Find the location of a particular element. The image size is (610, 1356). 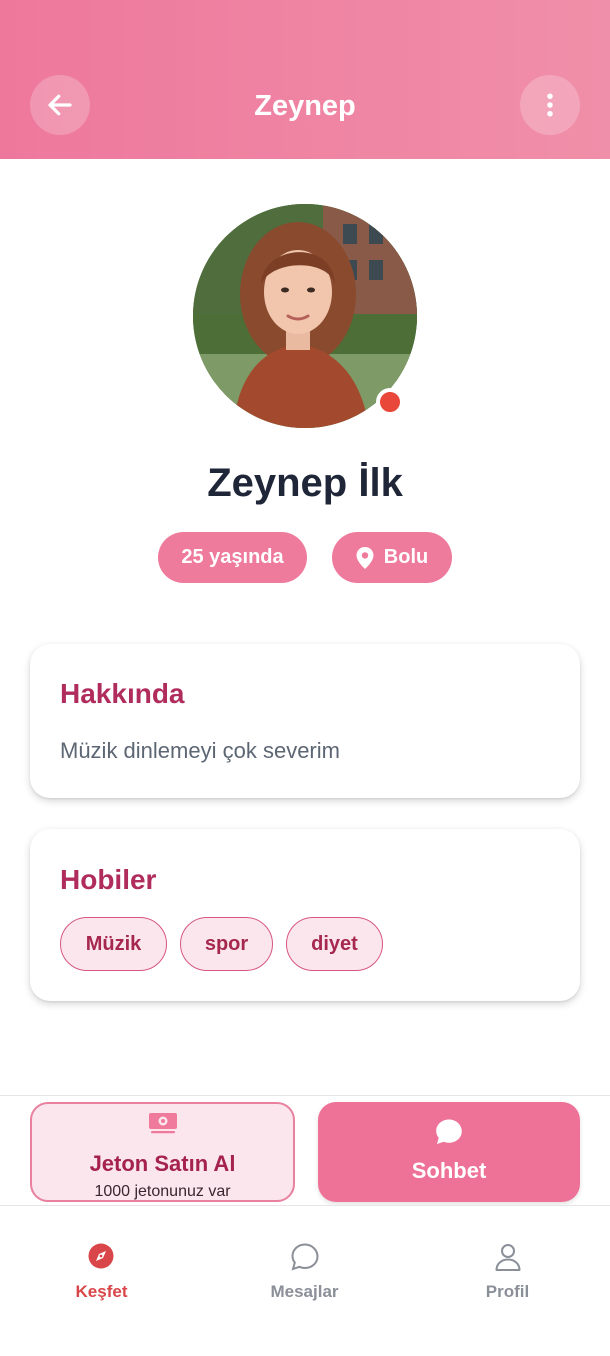

nav-label: Mesajlar is located at coordinates (304, 1291).